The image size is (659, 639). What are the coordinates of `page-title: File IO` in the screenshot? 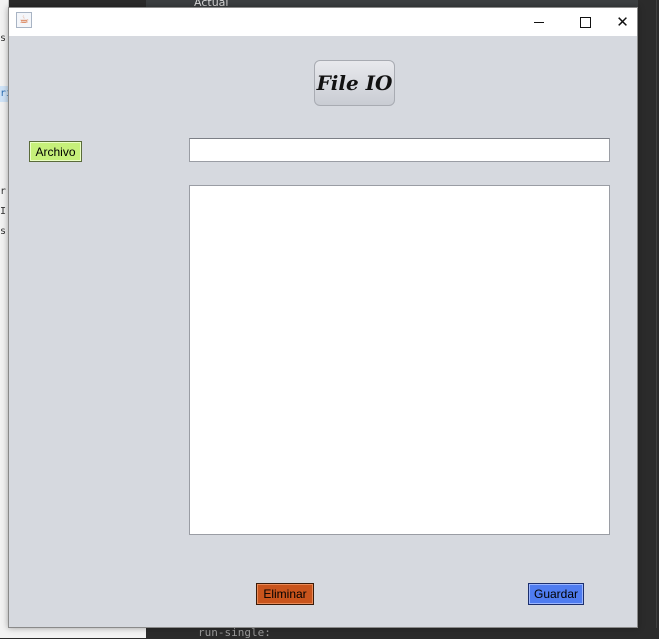 It's located at (354, 83).